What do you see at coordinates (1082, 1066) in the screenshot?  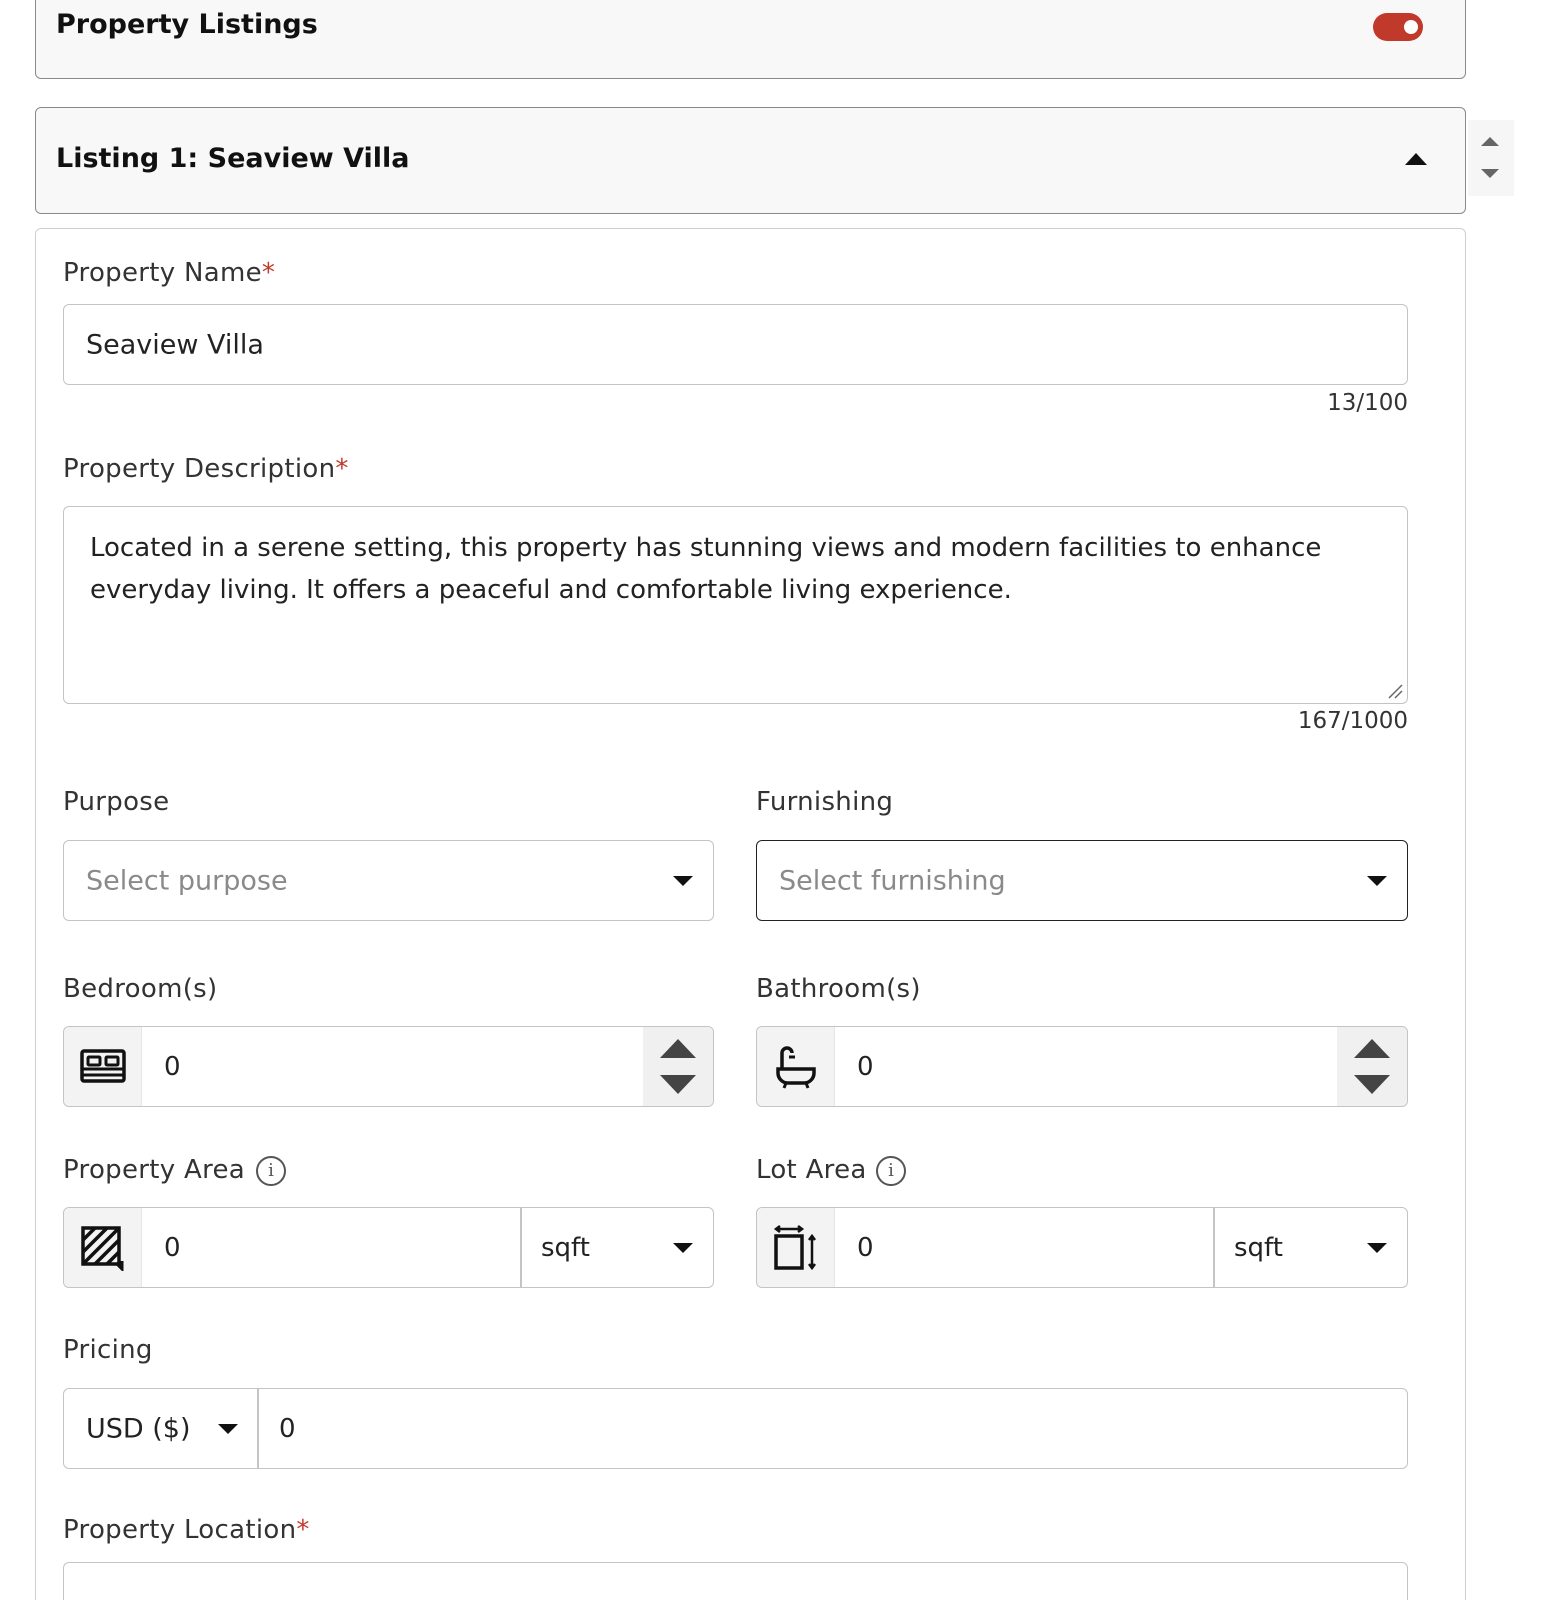 I see `bathrooms-input: 0` at bounding box center [1082, 1066].